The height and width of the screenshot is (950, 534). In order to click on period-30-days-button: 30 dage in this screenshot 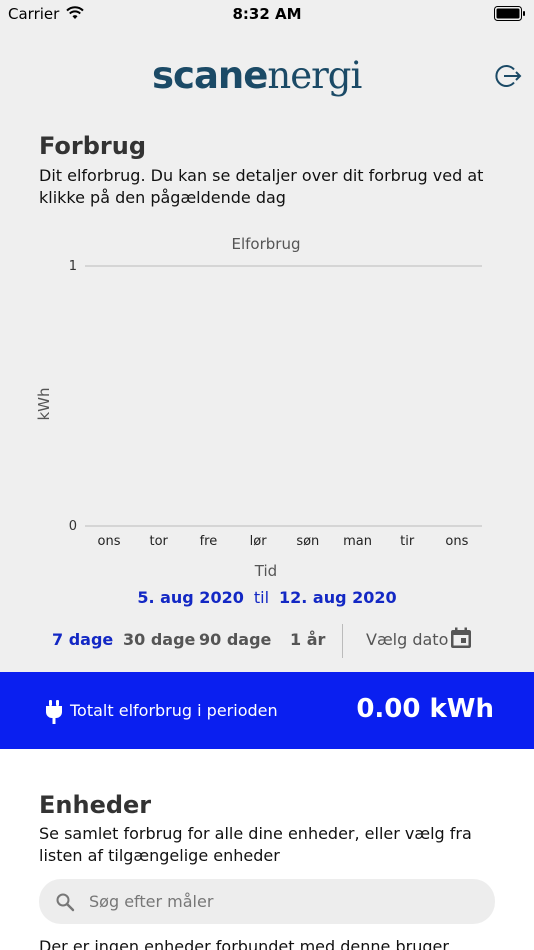, I will do `click(159, 639)`.